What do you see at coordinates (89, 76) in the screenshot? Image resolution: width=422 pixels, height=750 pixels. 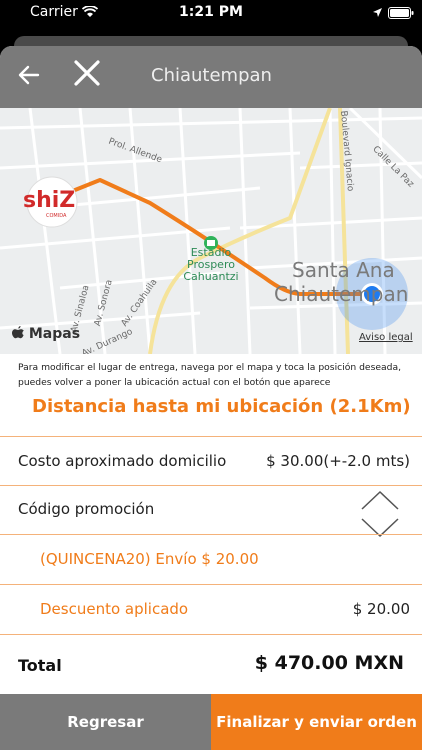 I see `close-icon` at bounding box center [89, 76].